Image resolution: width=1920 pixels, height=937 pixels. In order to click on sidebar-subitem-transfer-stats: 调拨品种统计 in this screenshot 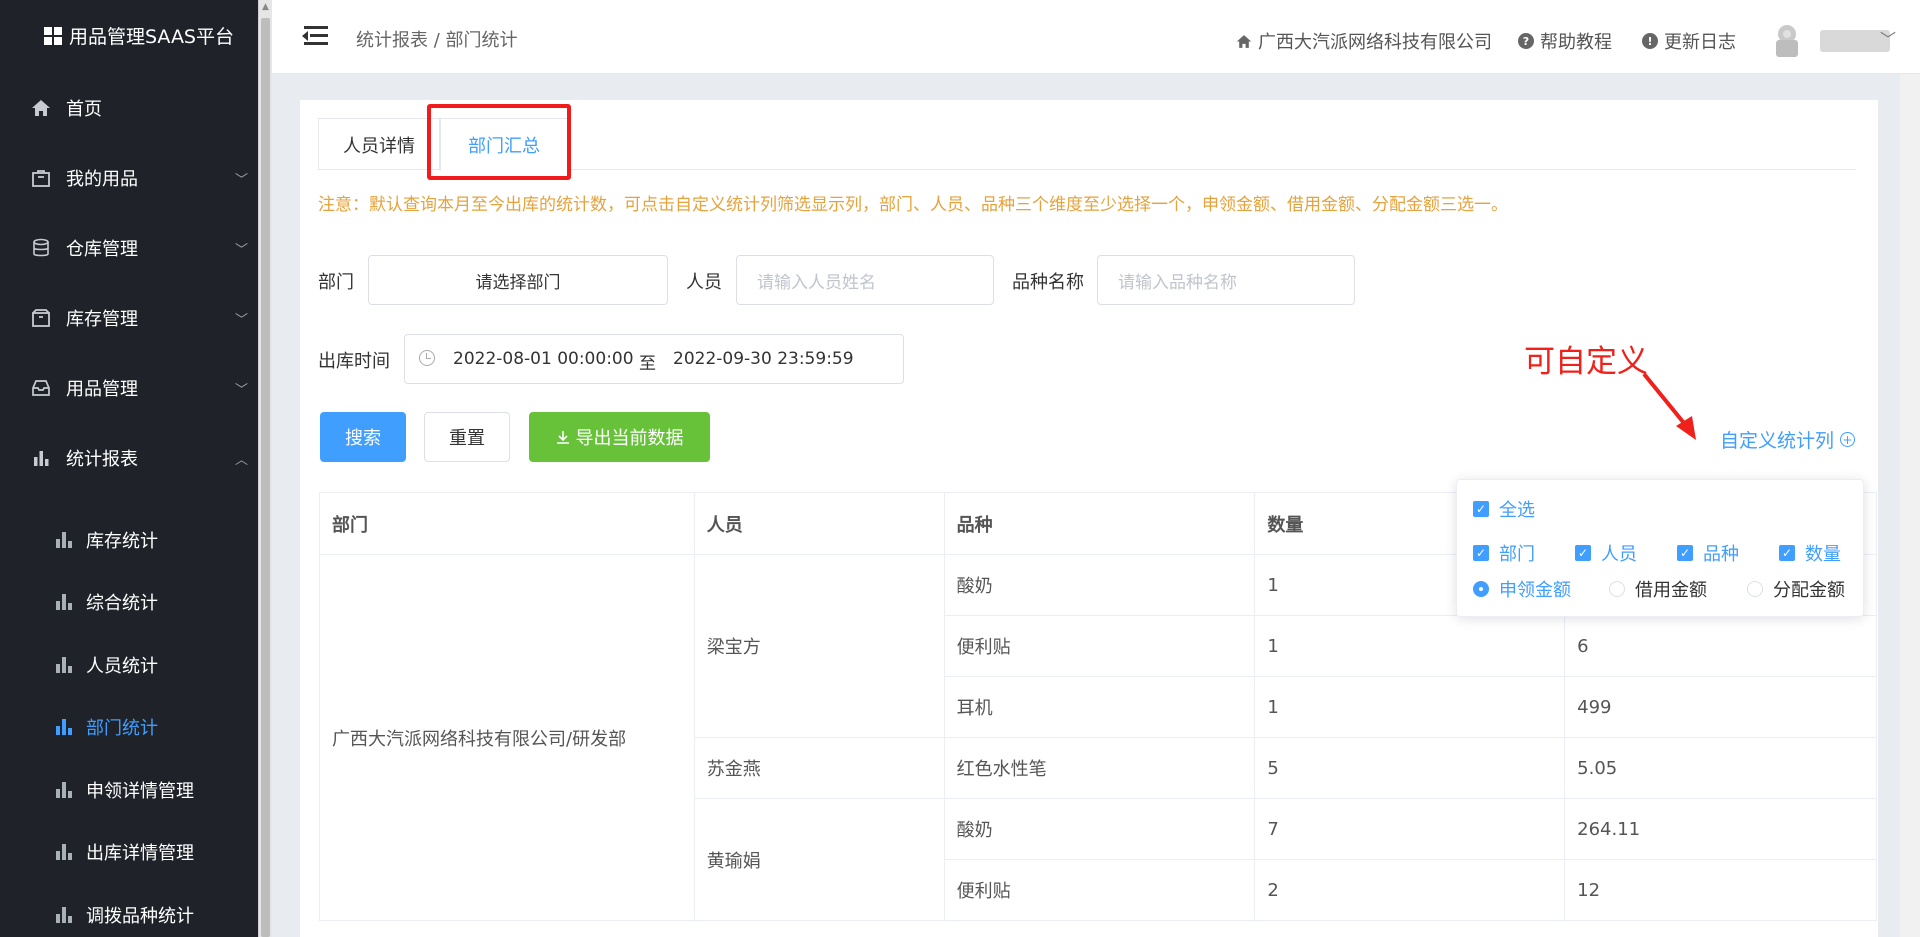, I will do `click(129, 914)`.